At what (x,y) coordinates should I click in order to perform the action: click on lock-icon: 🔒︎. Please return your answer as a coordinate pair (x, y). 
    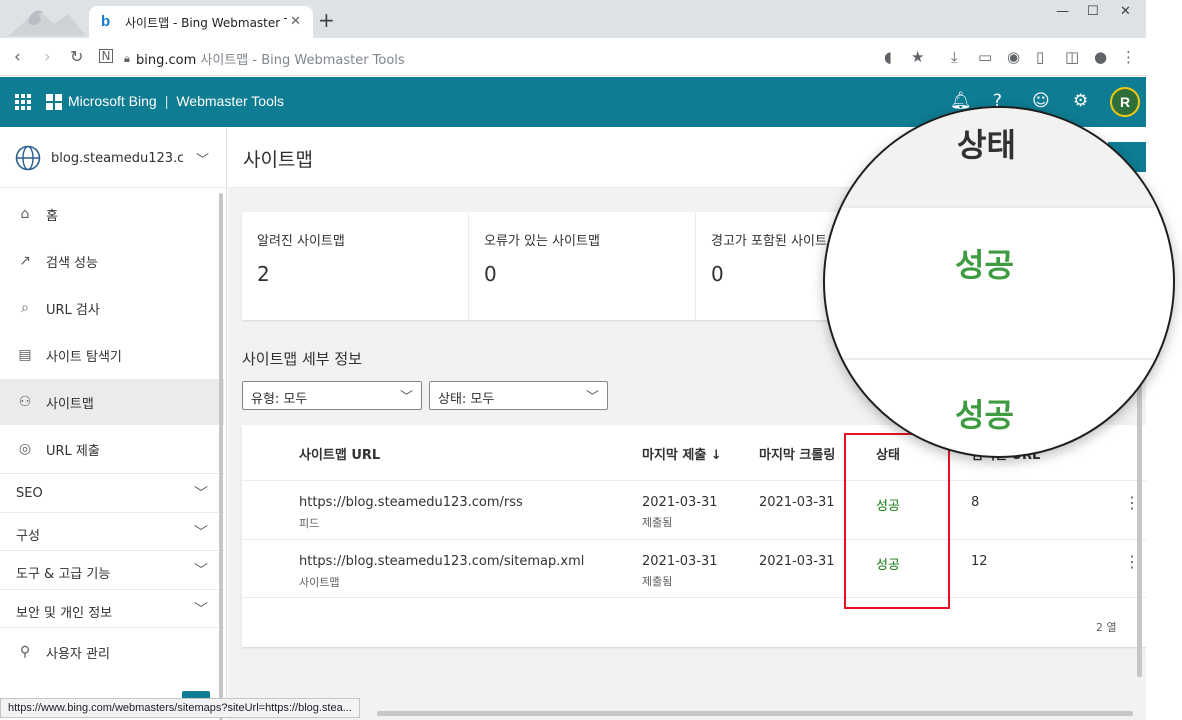
    Looking at the image, I should click on (127, 59).